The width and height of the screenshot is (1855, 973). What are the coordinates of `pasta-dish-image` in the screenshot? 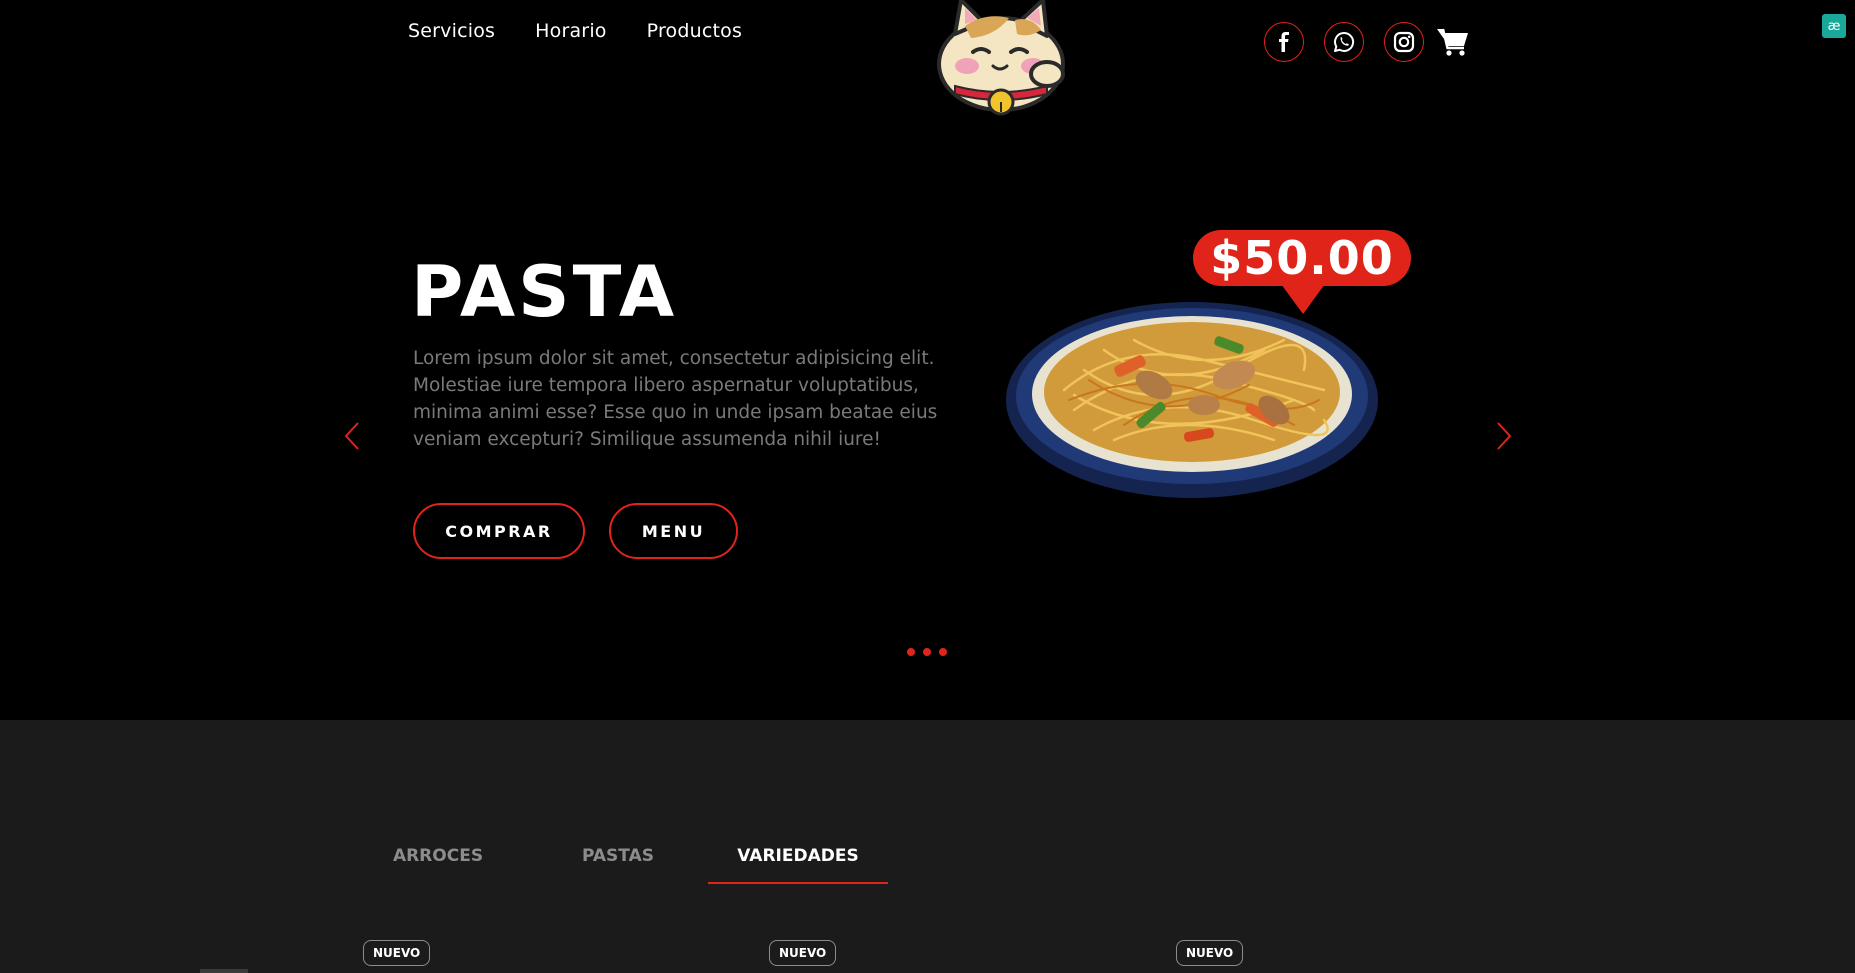 It's located at (1192, 400).